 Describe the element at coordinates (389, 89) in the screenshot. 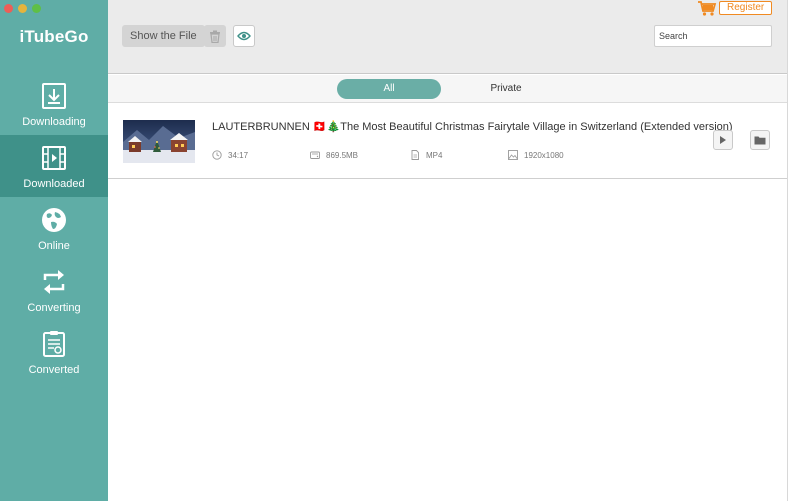

I see `tab-all: All` at that location.